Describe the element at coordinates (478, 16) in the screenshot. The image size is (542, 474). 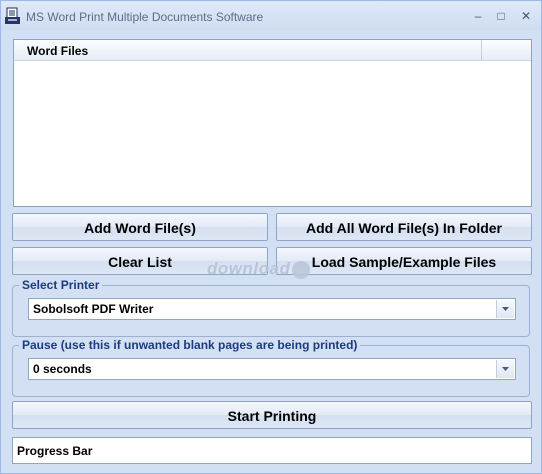
I see `minimize-button: –` at that location.